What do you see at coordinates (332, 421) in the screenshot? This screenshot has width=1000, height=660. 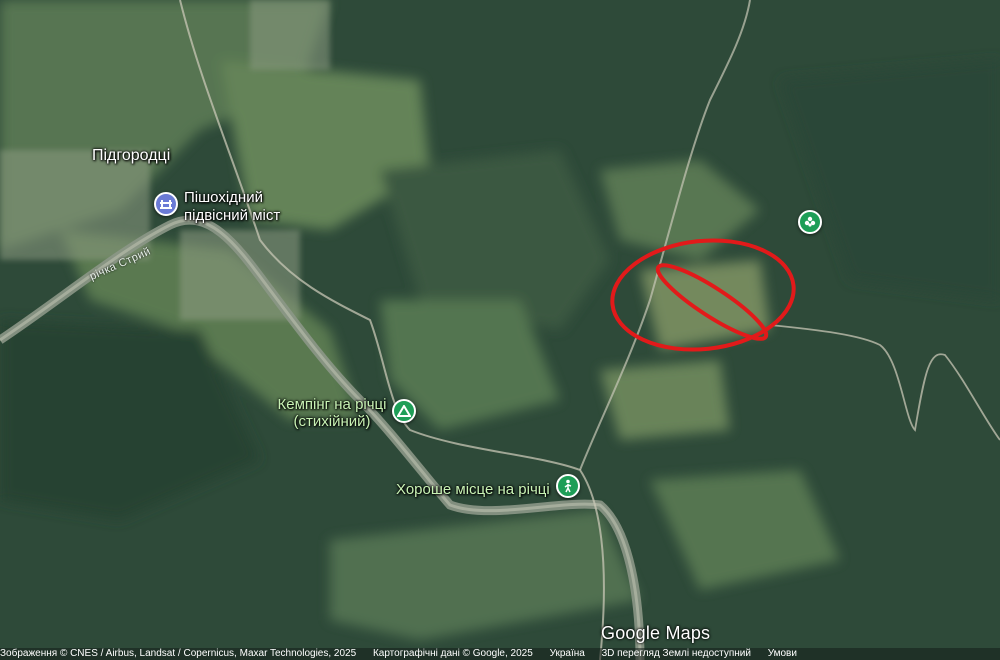 I see `camping-label-line2: (стихійний)` at bounding box center [332, 421].